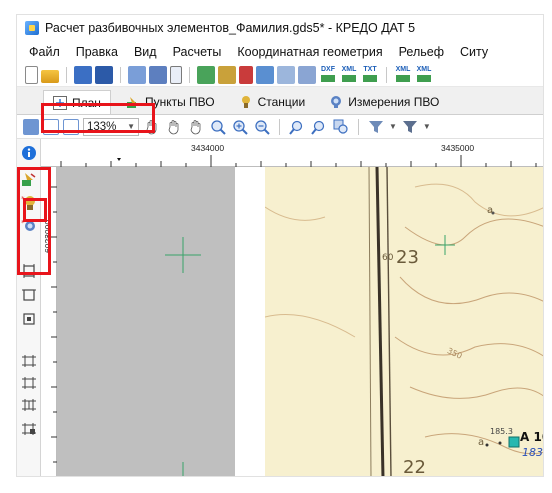 This screenshot has width=552, height=493. I want to click on ruler-x-label-2: 3435000, so click(458, 148).